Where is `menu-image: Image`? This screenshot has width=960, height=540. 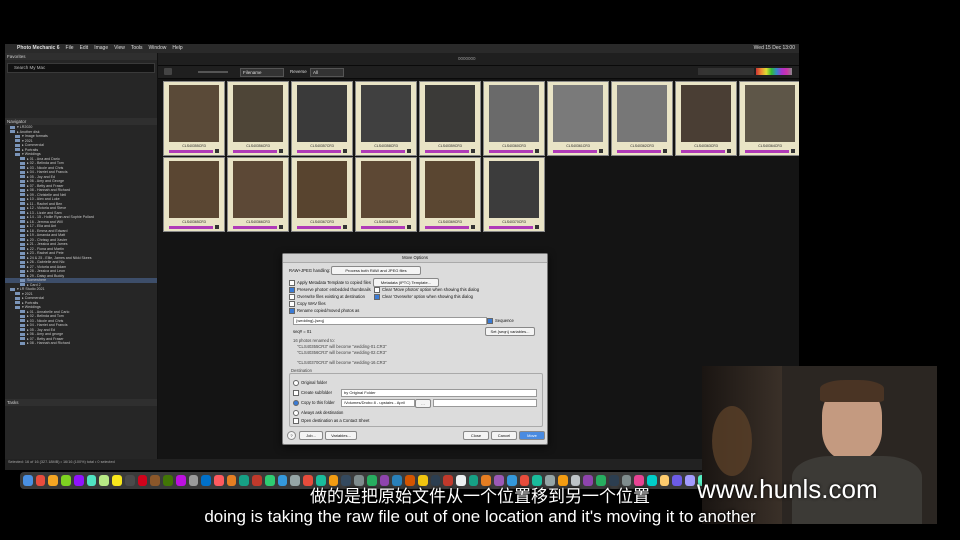 menu-image: Image is located at coordinates (101, 48).